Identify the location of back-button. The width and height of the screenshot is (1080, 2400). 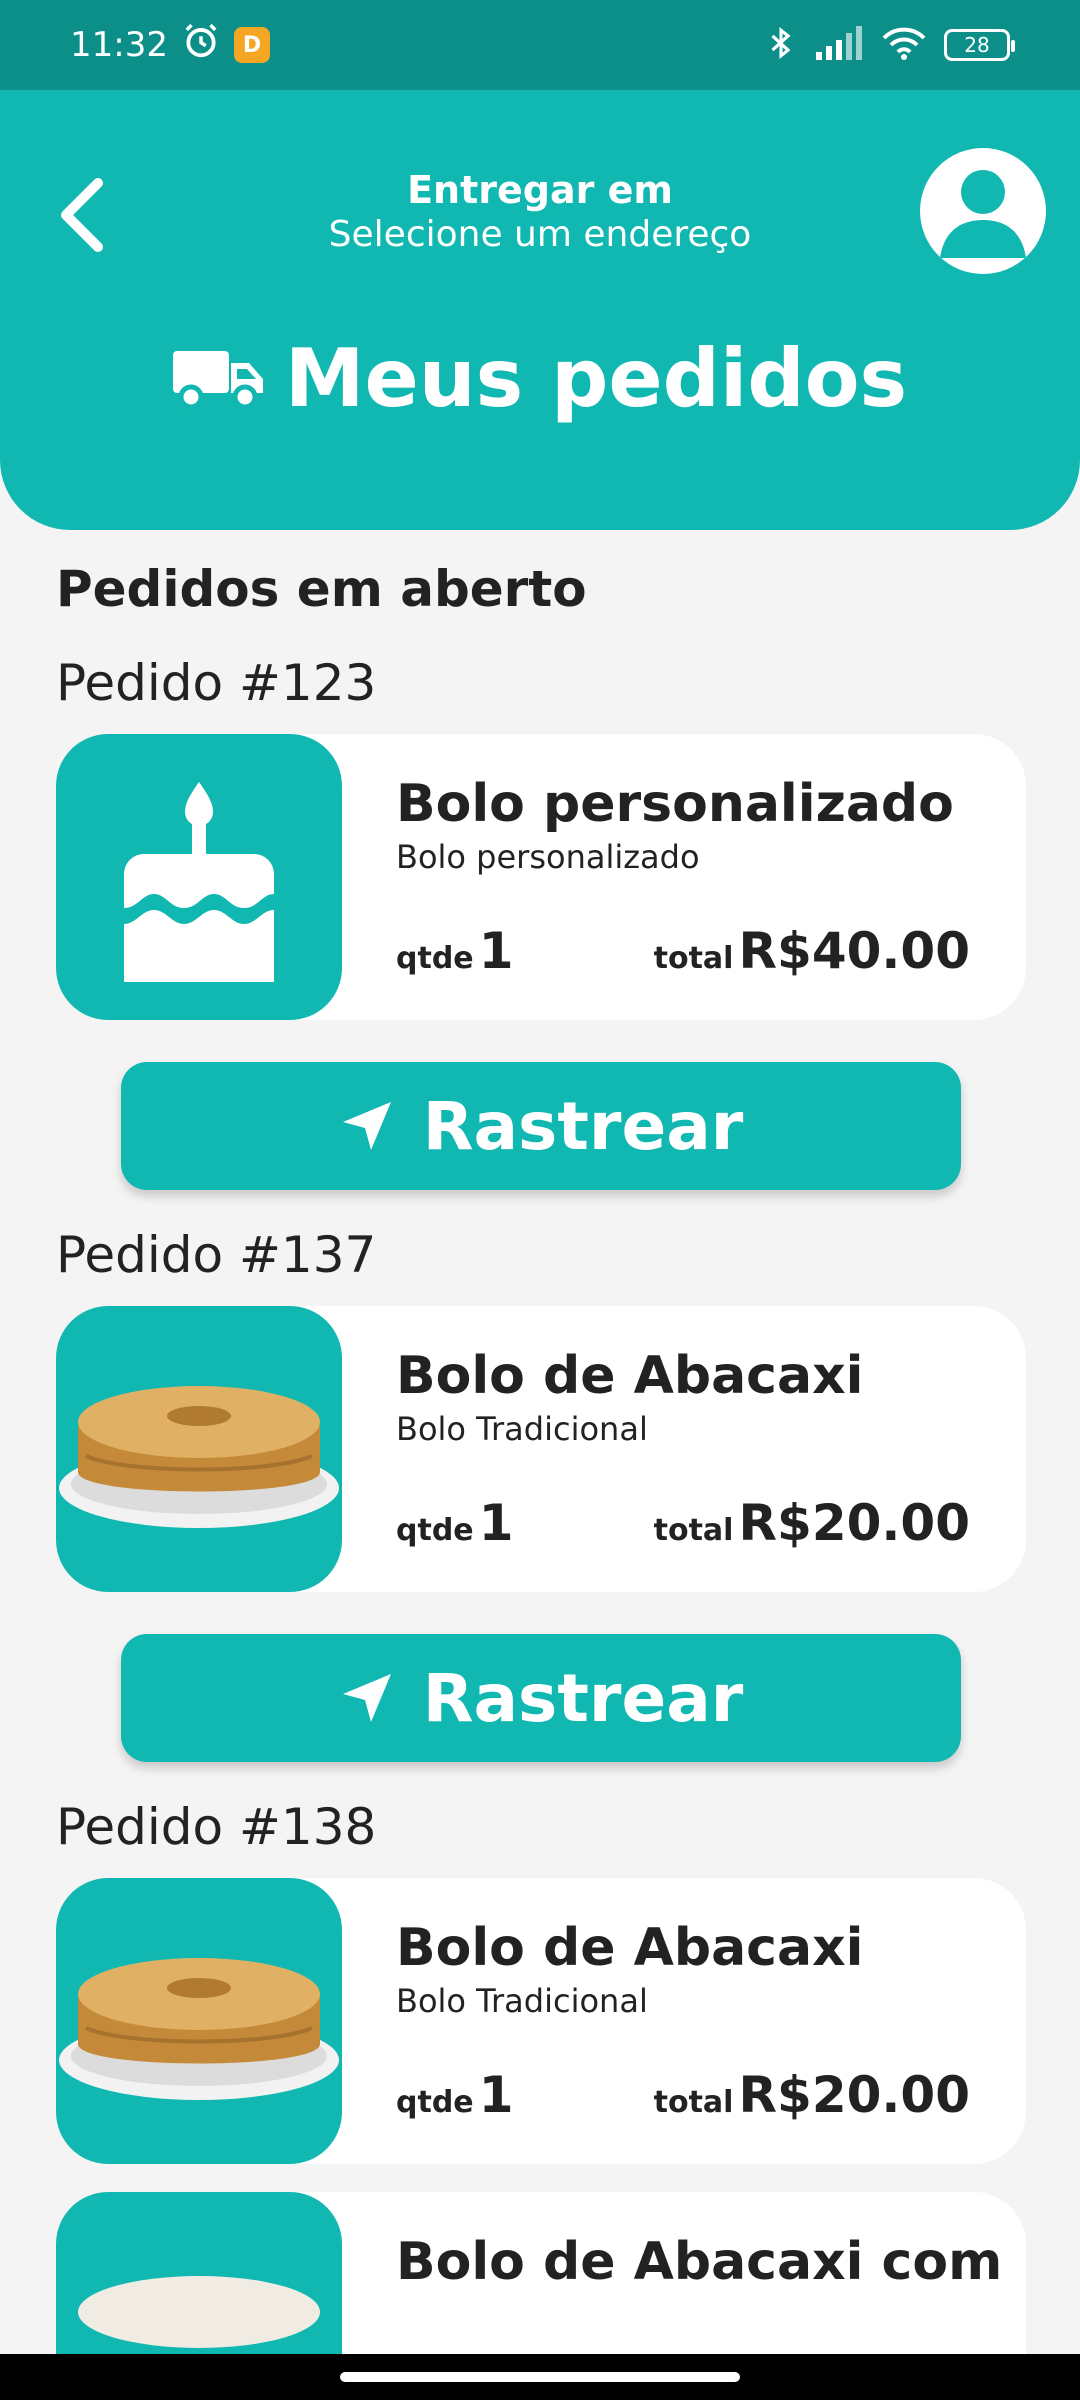
(81, 215).